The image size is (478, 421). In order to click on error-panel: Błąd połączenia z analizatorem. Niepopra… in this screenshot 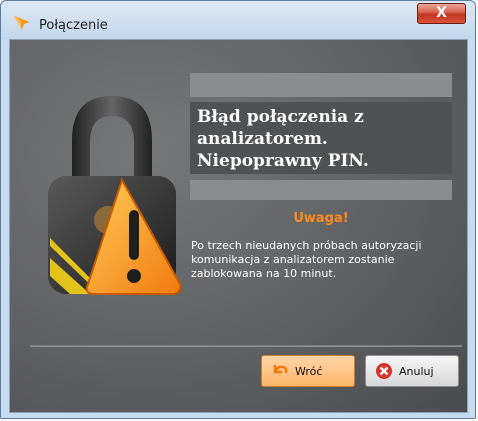, I will do `click(321, 138)`.